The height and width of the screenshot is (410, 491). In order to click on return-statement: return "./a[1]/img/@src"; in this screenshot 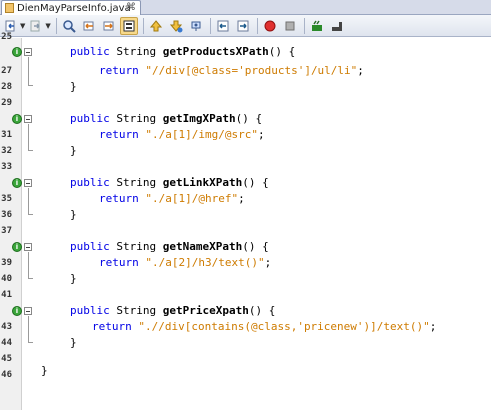, I will do `click(182, 134)`.